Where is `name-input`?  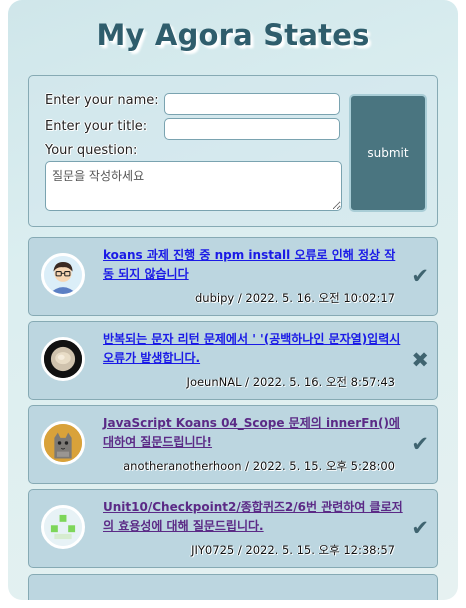
name-input is located at coordinates (252, 104).